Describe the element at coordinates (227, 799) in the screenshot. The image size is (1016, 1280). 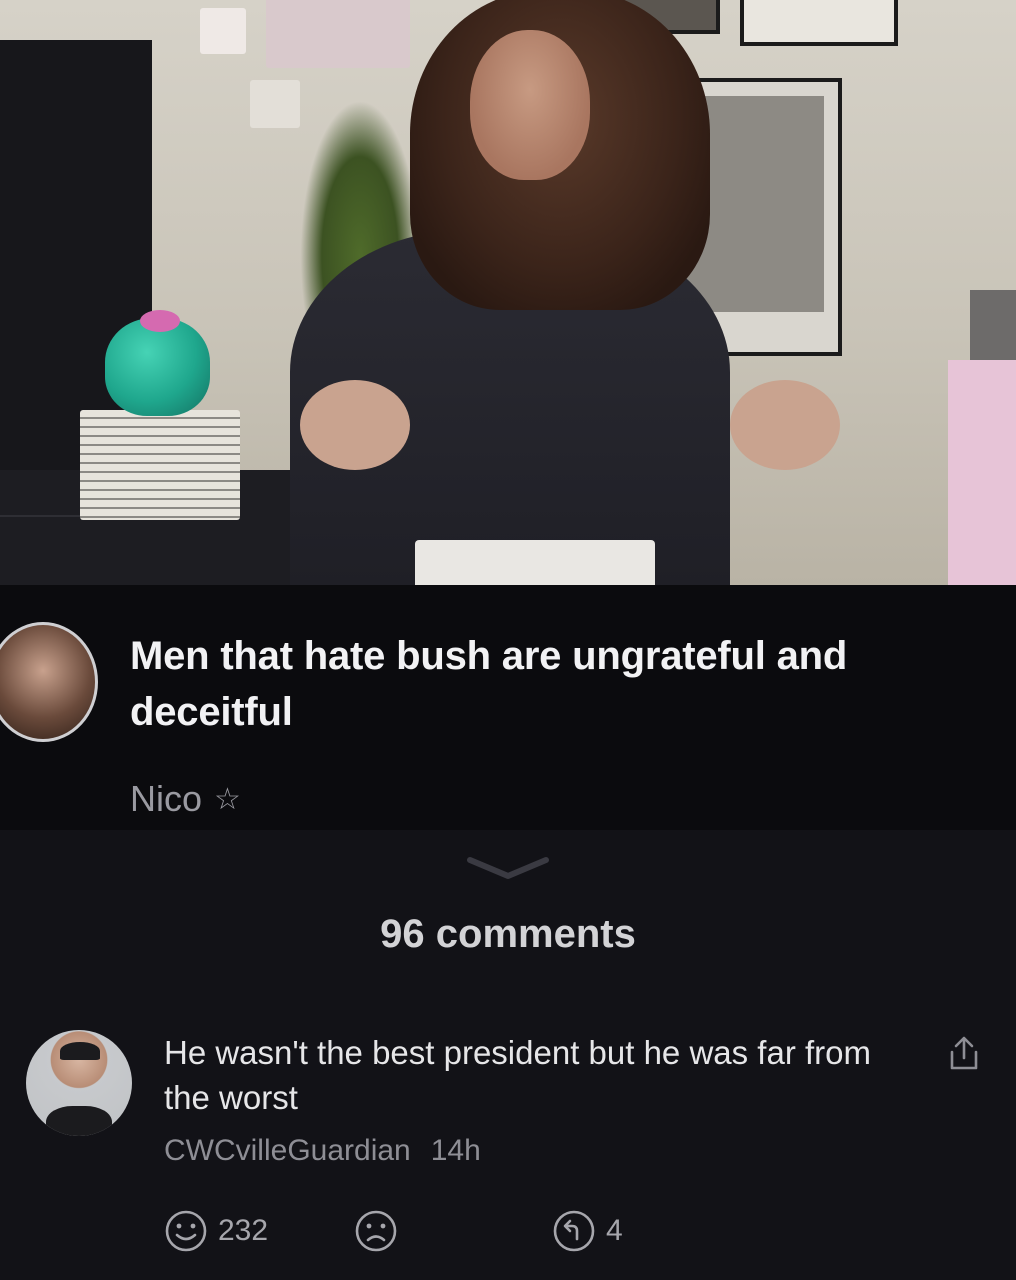
I see `star-icon: ☆` at that location.